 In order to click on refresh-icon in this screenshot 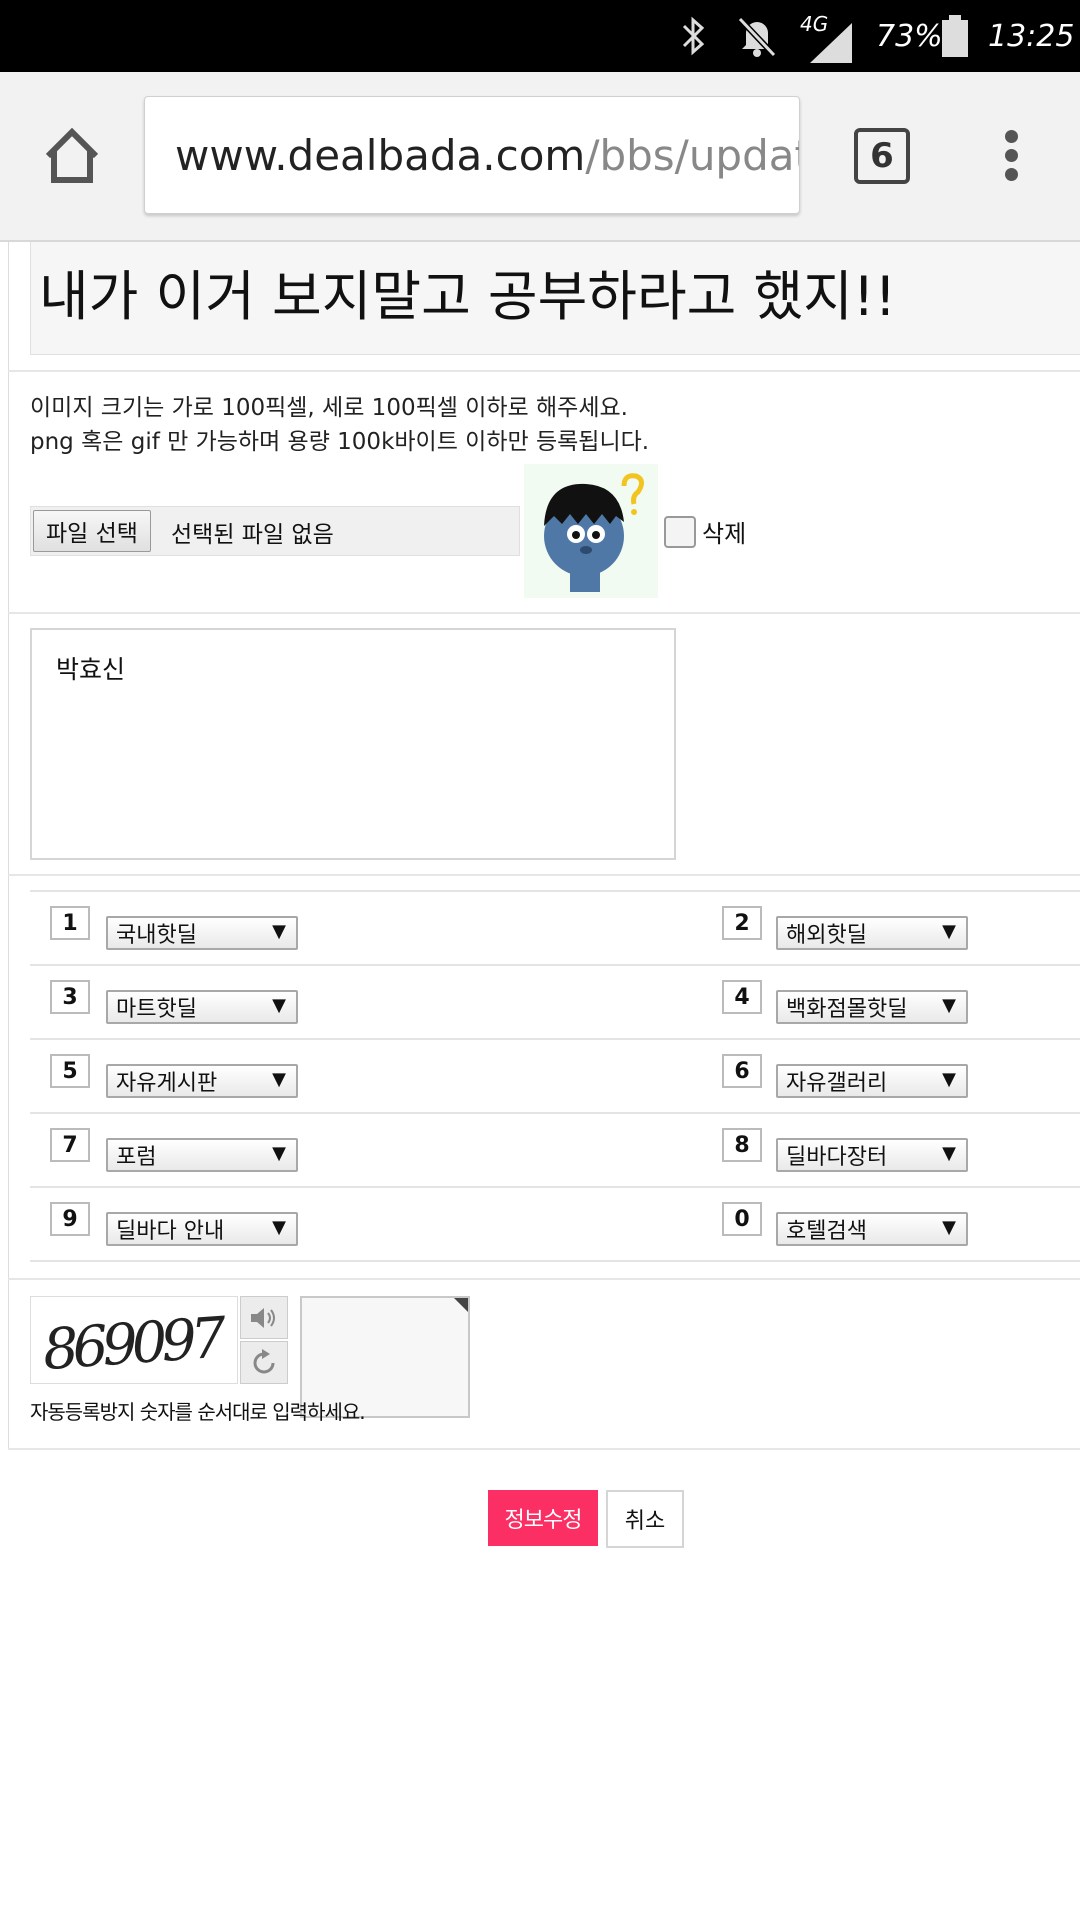, I will do `click(264, 1362)`.